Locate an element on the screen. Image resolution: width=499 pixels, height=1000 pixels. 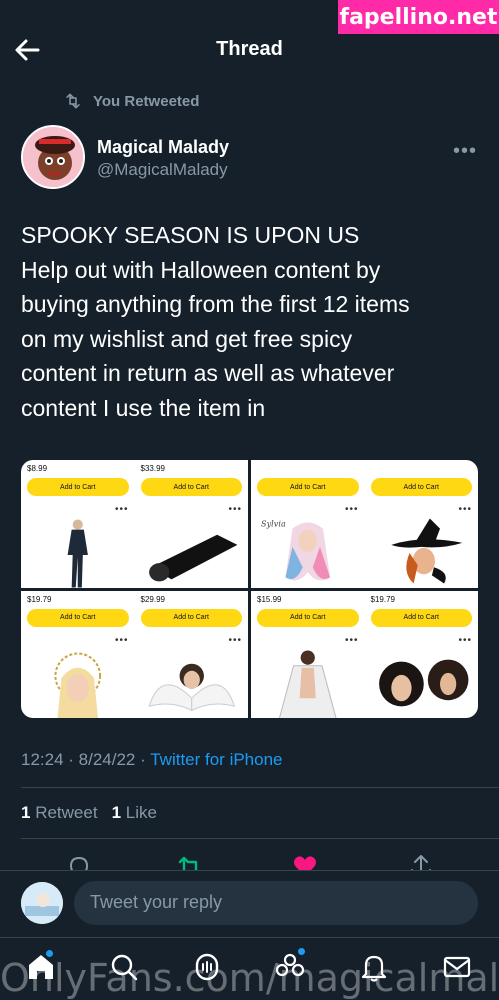
watermark-site: fapellino.net is located at coordinates (418, 17).